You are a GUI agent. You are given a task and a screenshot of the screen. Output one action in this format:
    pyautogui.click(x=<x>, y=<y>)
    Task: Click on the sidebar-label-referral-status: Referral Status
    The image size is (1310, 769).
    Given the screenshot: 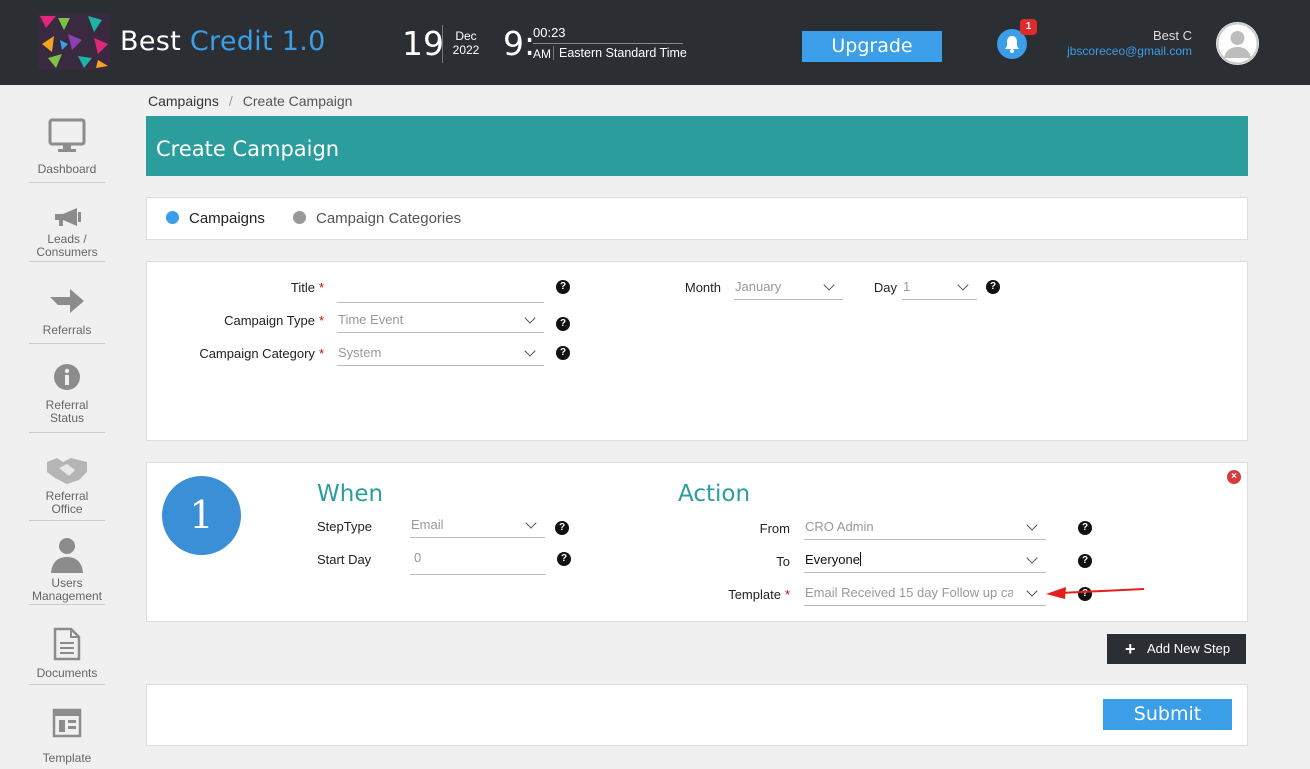 What is the action you would take?
    pyautogui.click(x=67, y=411)
    